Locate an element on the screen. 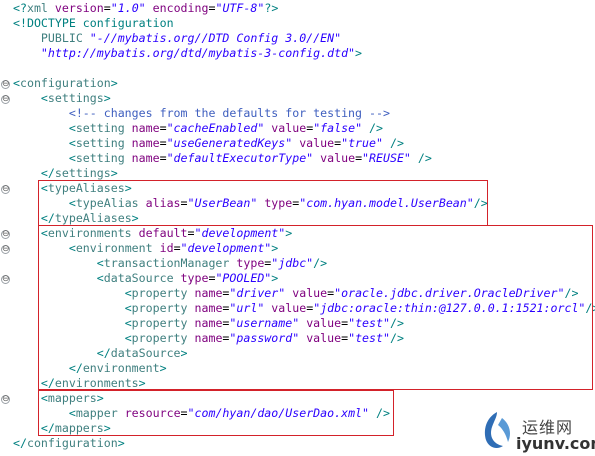  code-token: environment is located at coordinates (117, 248).